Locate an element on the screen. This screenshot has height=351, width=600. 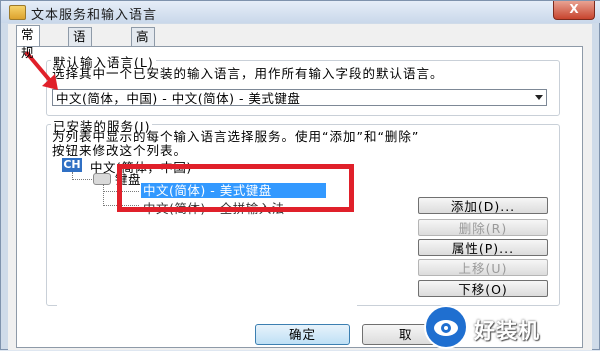
tab-general: 常规 is located at coordinates (28, 42).